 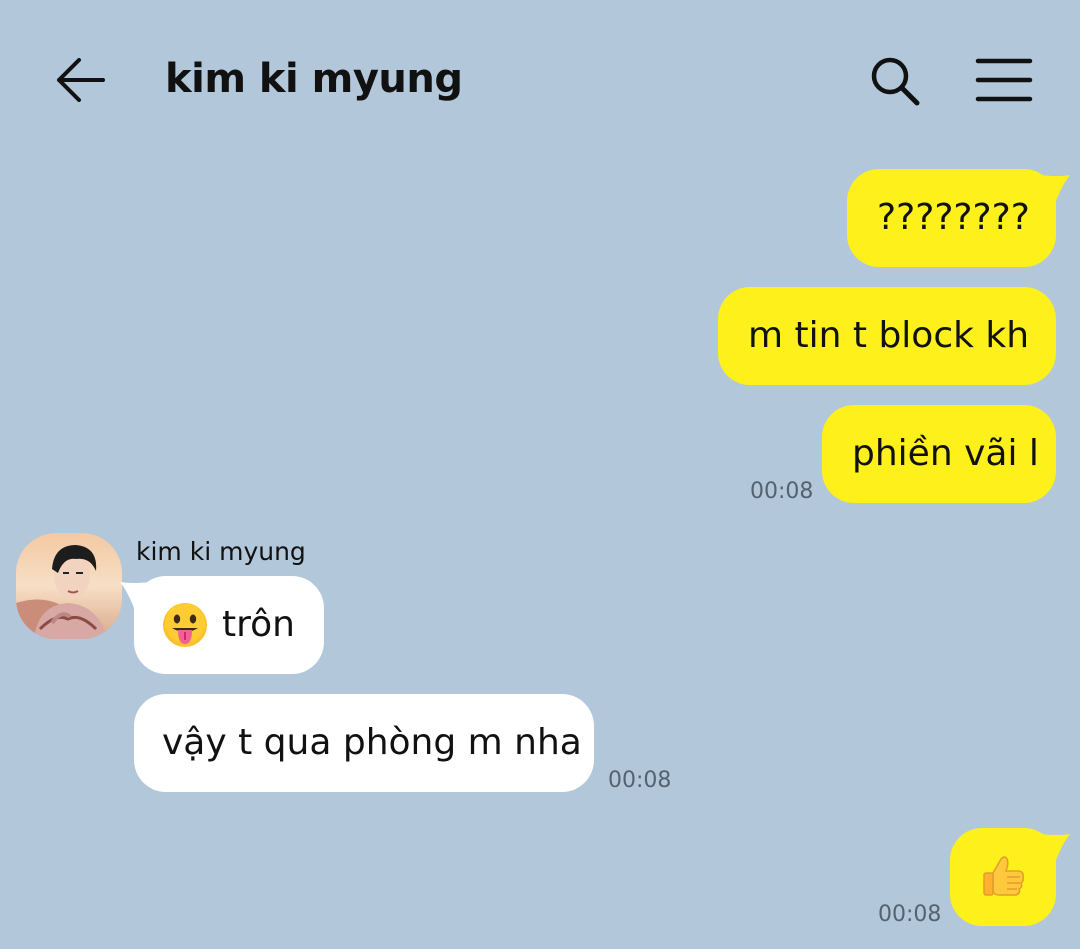 I want to click on my-message-bubble: m tin t block kh, so click(x=887, y=336).